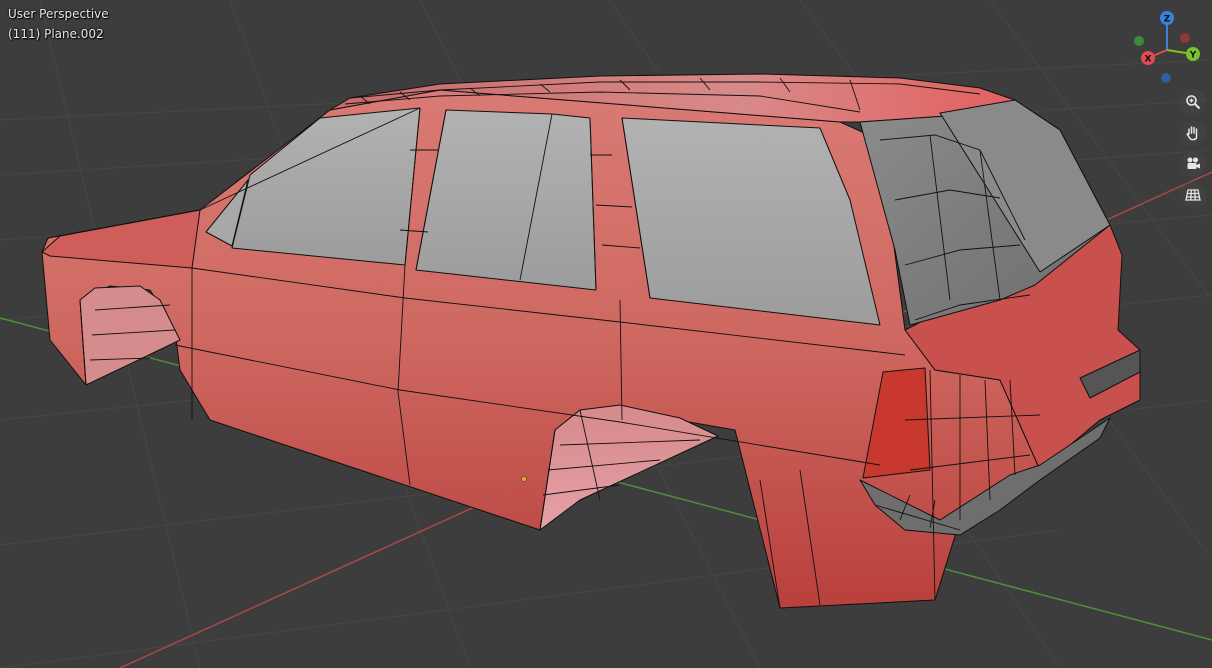 The height and width of the screenshot is (668, 1212). I want to click on neg-x-dot, so click(1185, 38).